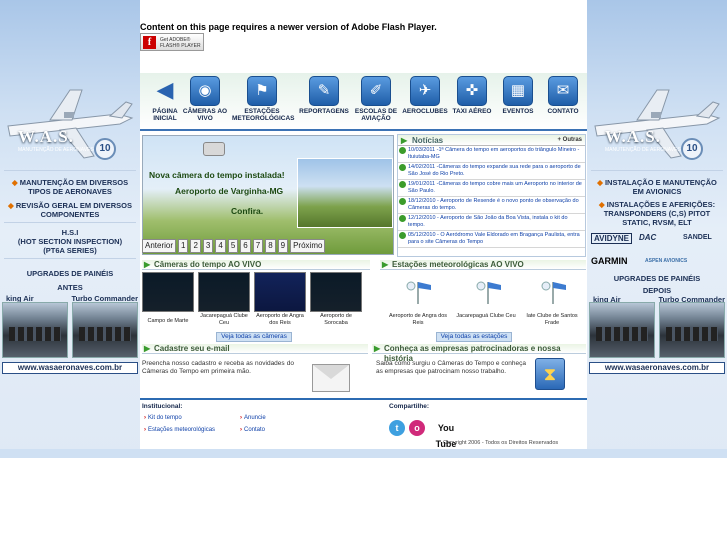  I want to click on pager-page: 3, so click(208, 246).